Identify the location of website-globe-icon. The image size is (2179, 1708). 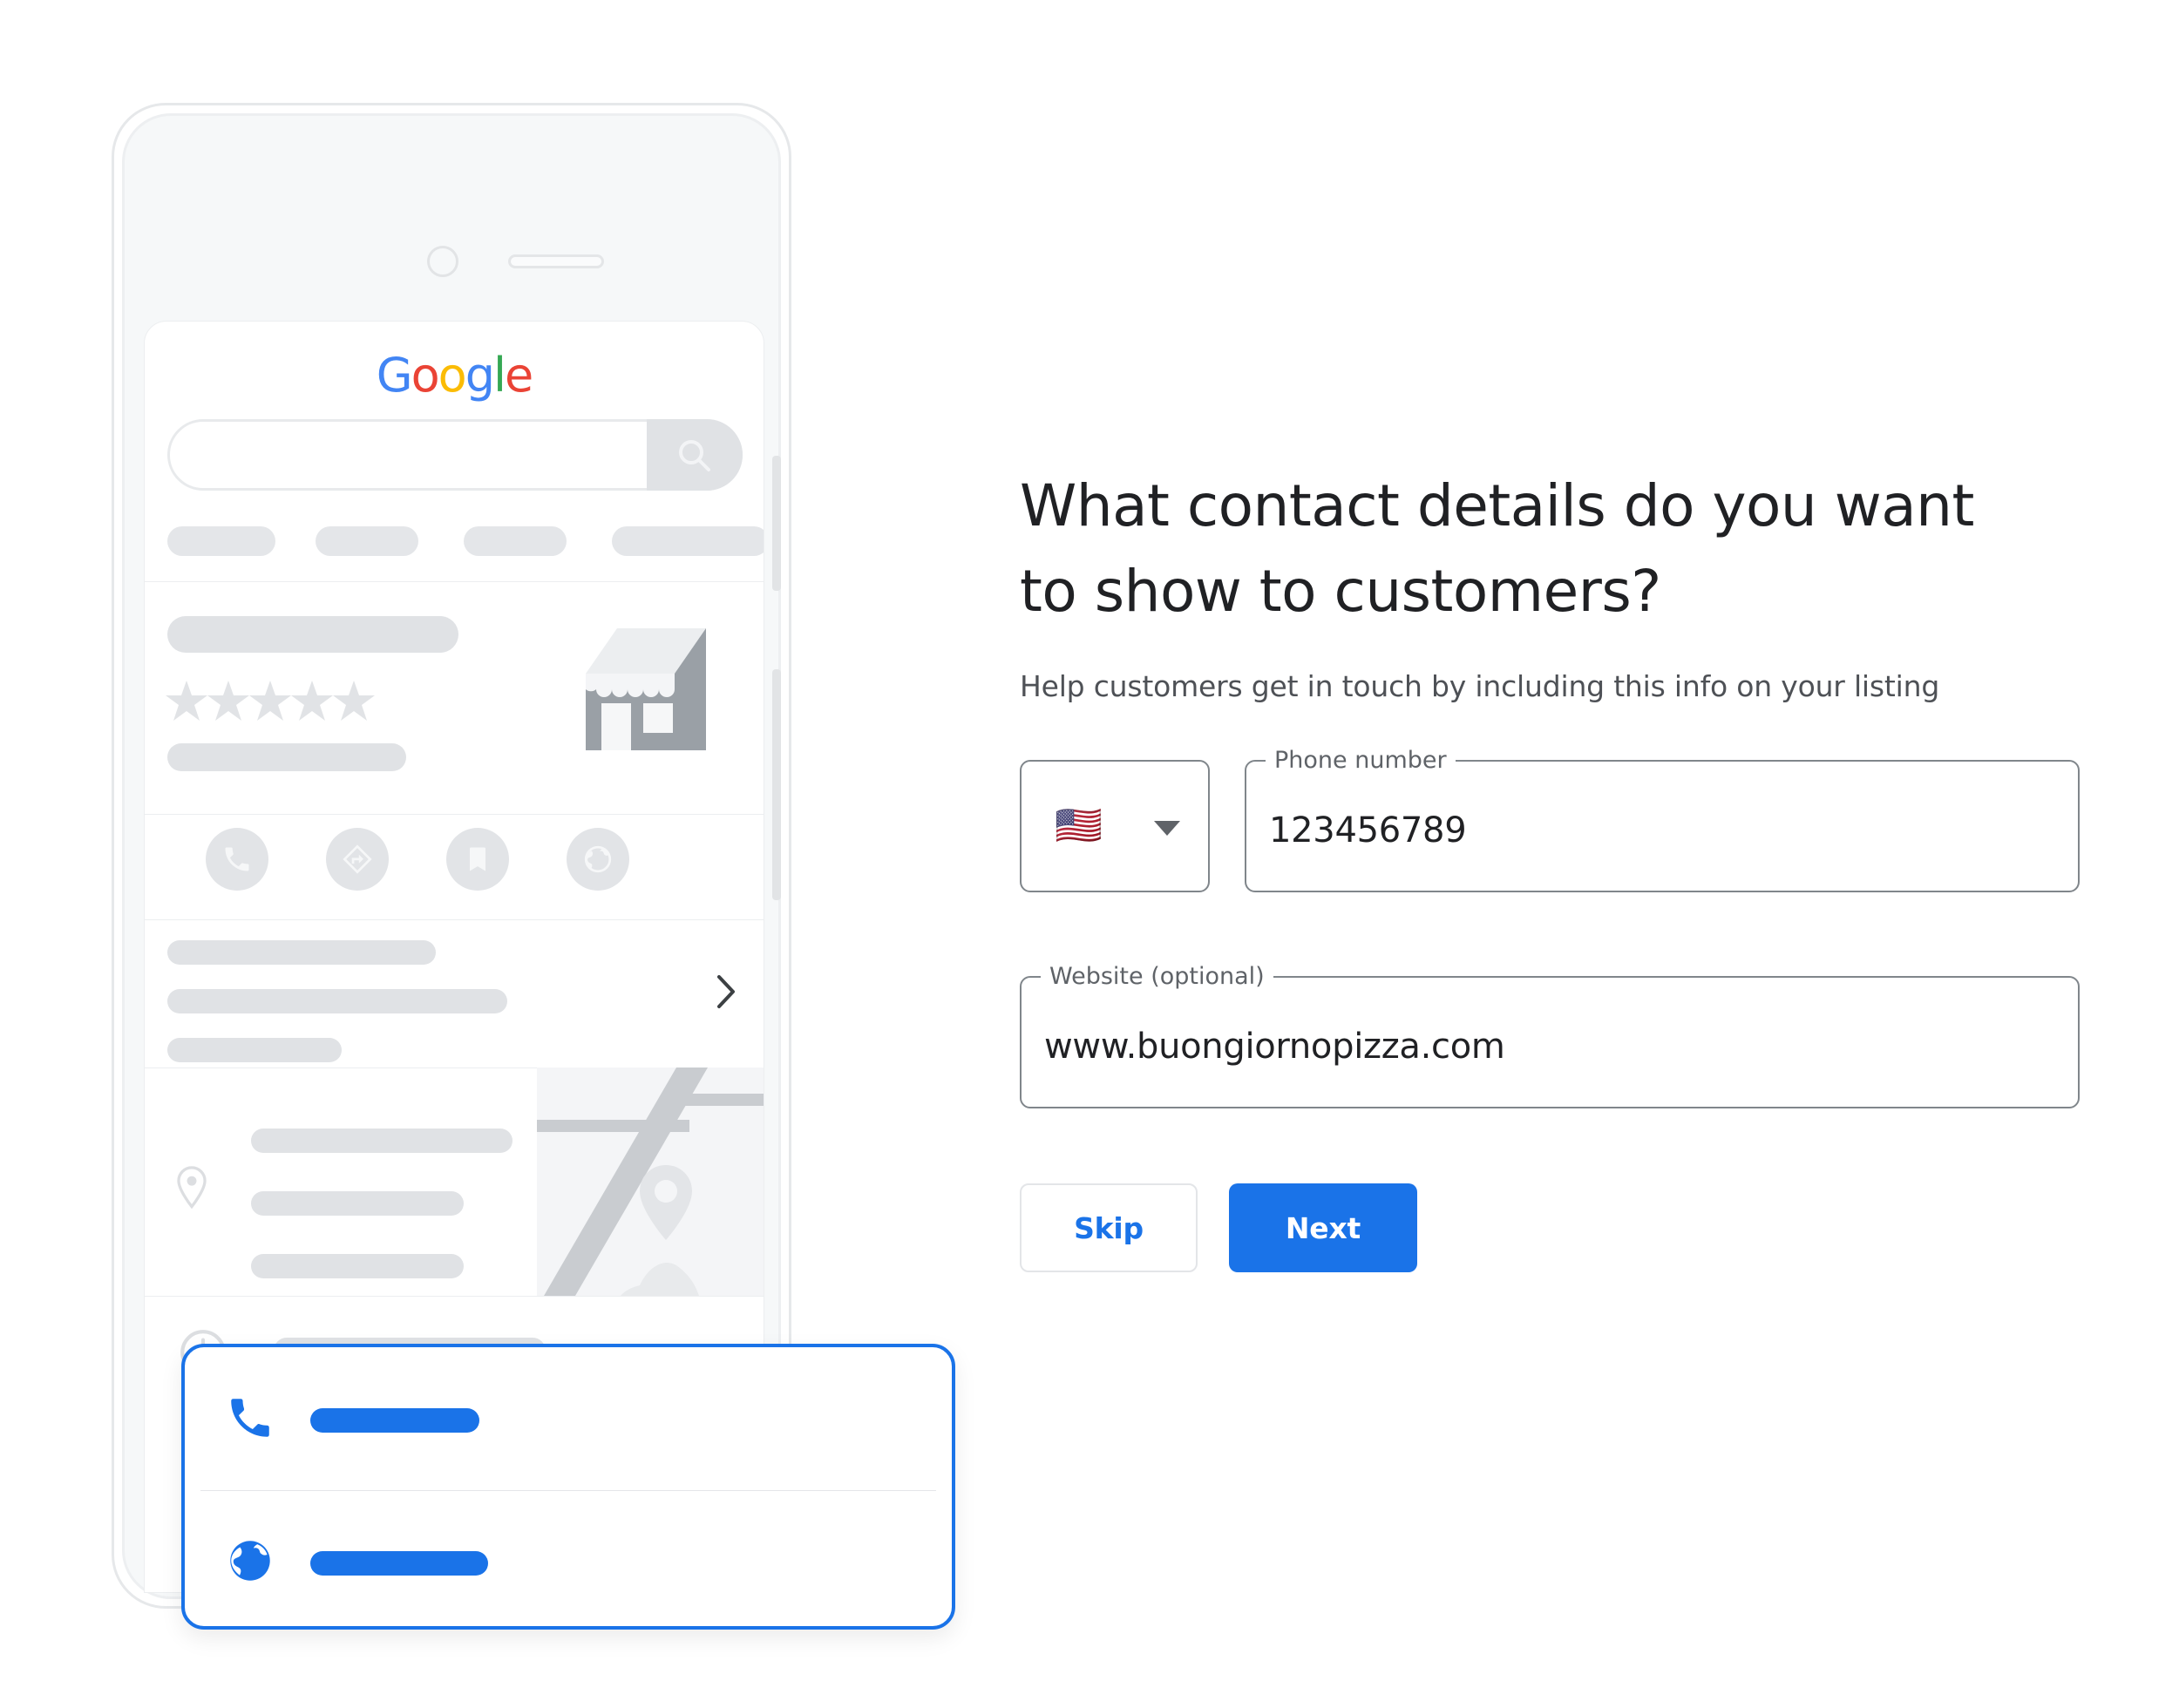
(598, 859).